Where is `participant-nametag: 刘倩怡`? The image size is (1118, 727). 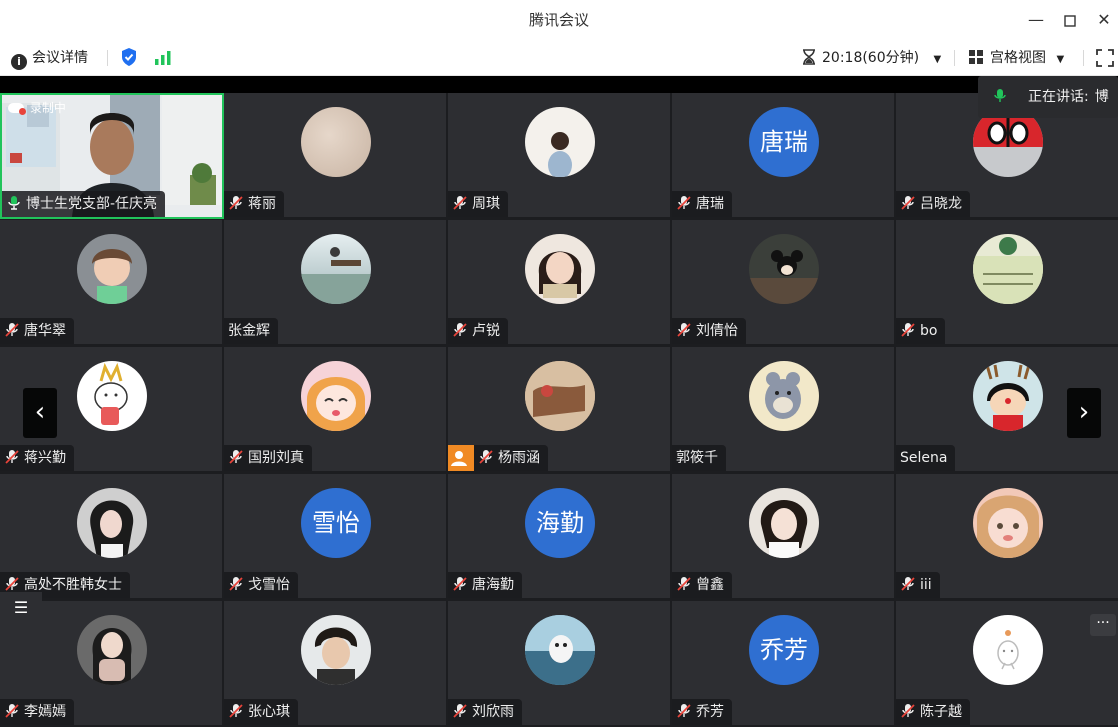 participant-nametag: 刘倩怡 is located at coordinates (709, 331).